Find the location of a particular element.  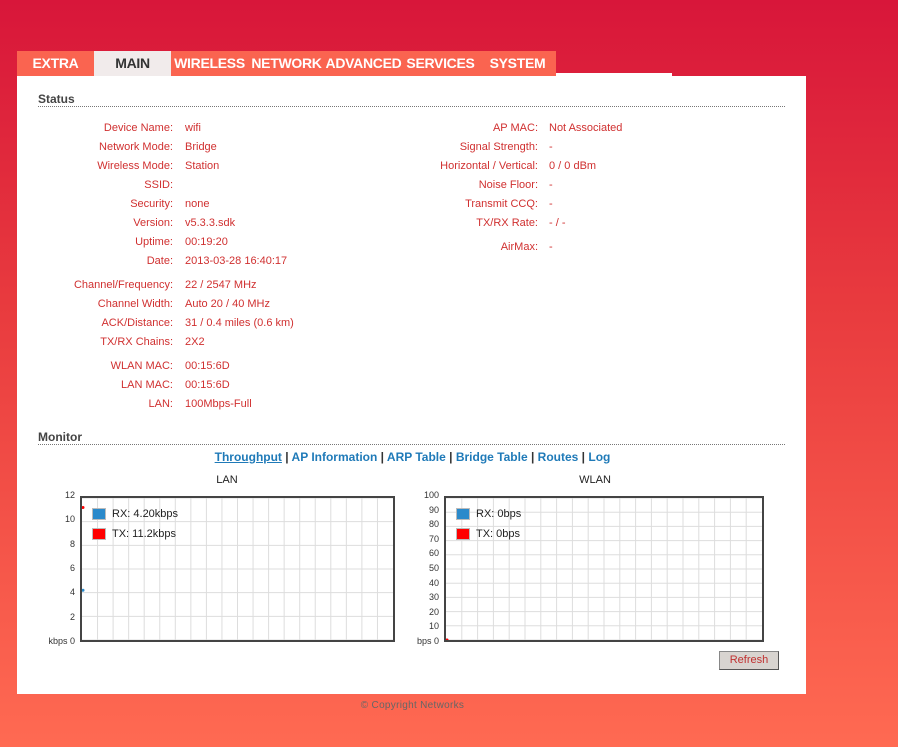

legend-item: TX: 0bps is located at coordinates (488, 534).